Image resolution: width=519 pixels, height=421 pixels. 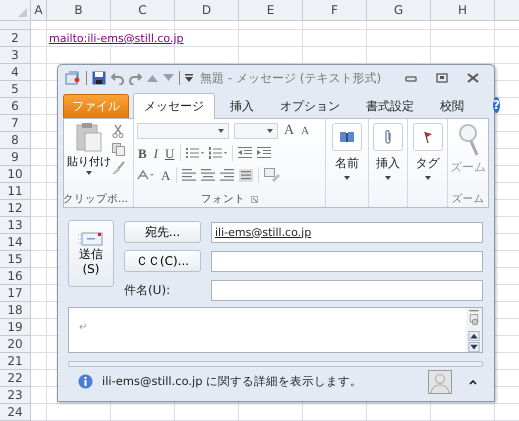 I want to click on book-icon, so click(x=347, y=137).